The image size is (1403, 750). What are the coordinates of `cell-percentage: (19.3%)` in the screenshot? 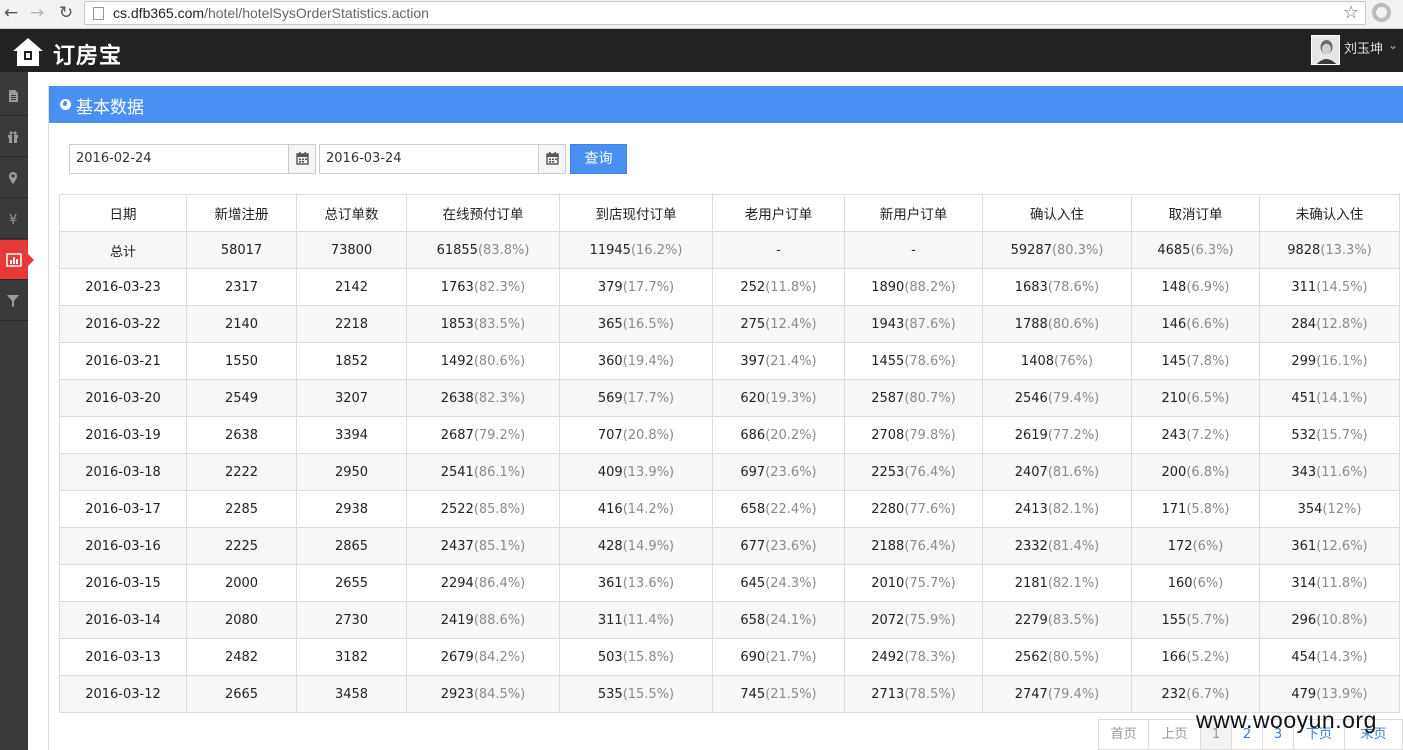 It's located at (791, 398).